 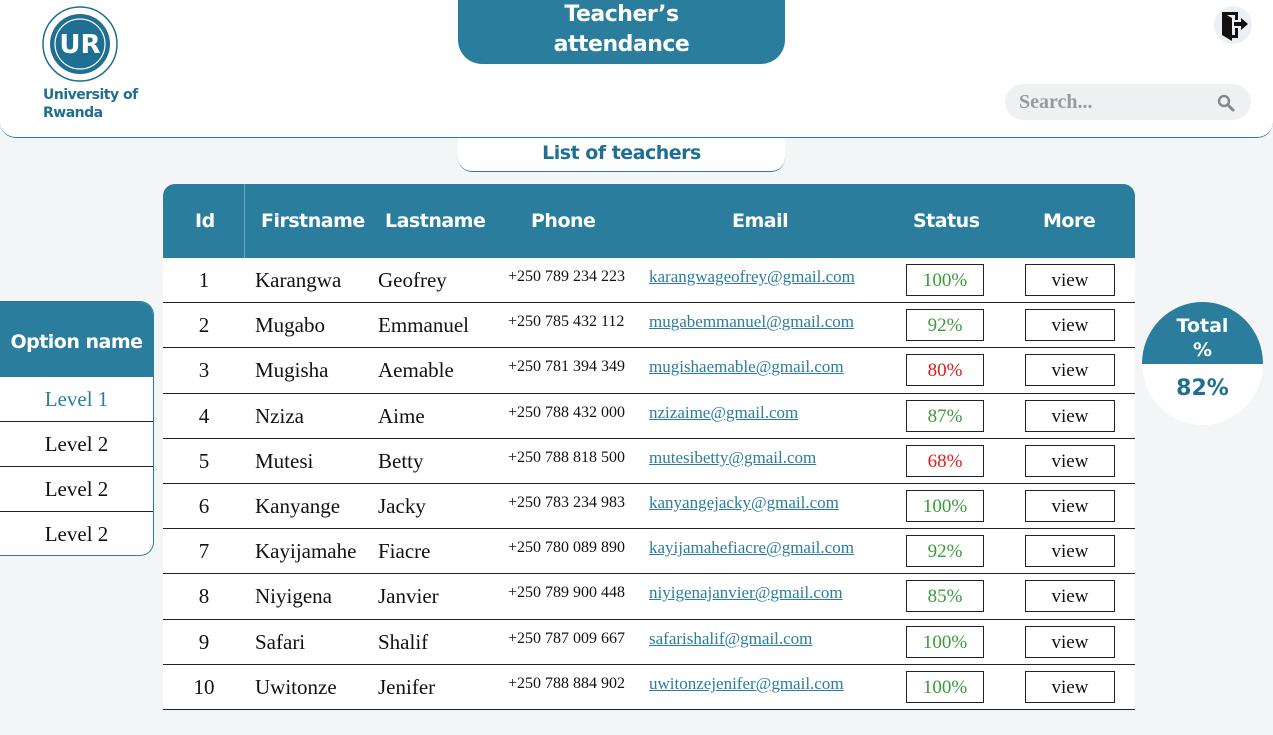 I want to click on total-label-line1: Total, so click(x=1202, y=326).